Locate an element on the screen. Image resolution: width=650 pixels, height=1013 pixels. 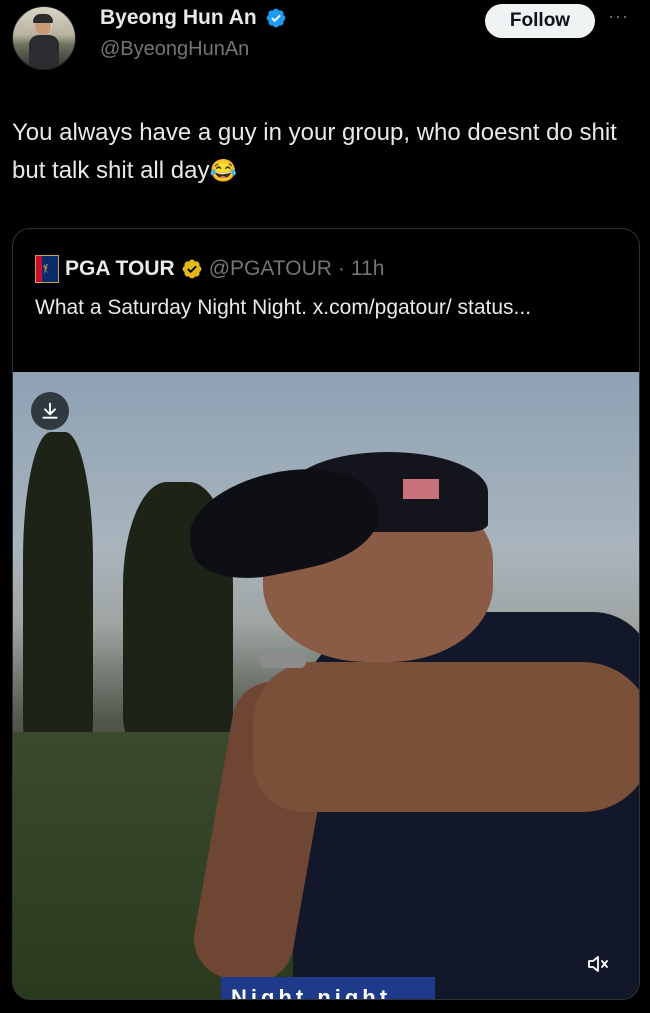
quoted-handle: @PGATOUR is located at coordinates (270, 269).